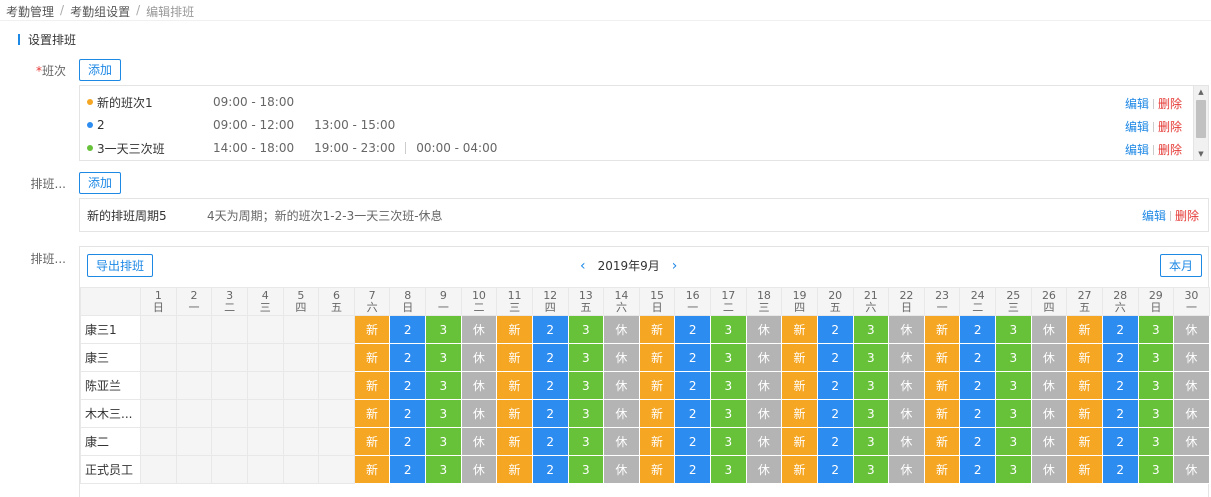 This screenshot has height=497, width=1211. Describe the element at coordinates (100, 183) in the screenshot. I see `add-cycle-button: 添加` at that location.